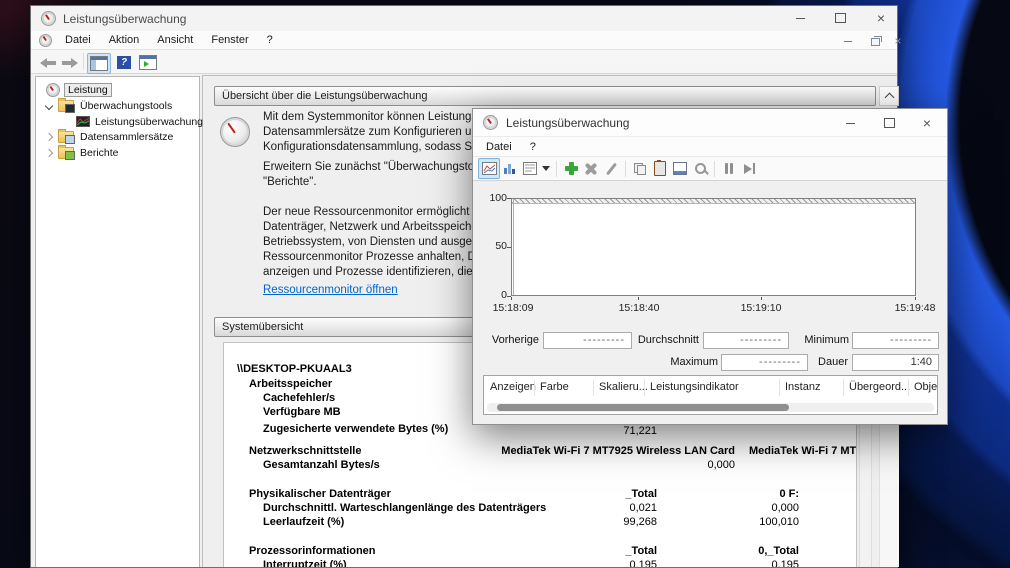 The height and width of the screenshot is (568, 1010). I want to click on update-data-button, so click(749, 168).